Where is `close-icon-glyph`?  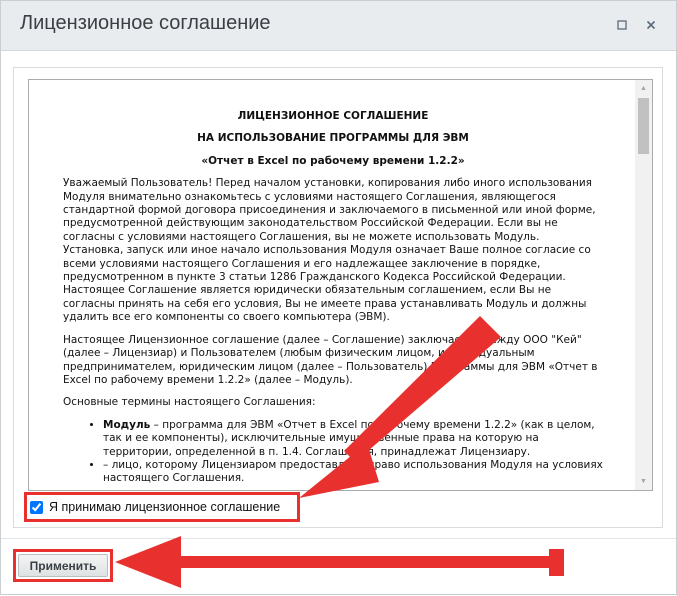 close-icon-glyph is located at coordinates (651, 25).